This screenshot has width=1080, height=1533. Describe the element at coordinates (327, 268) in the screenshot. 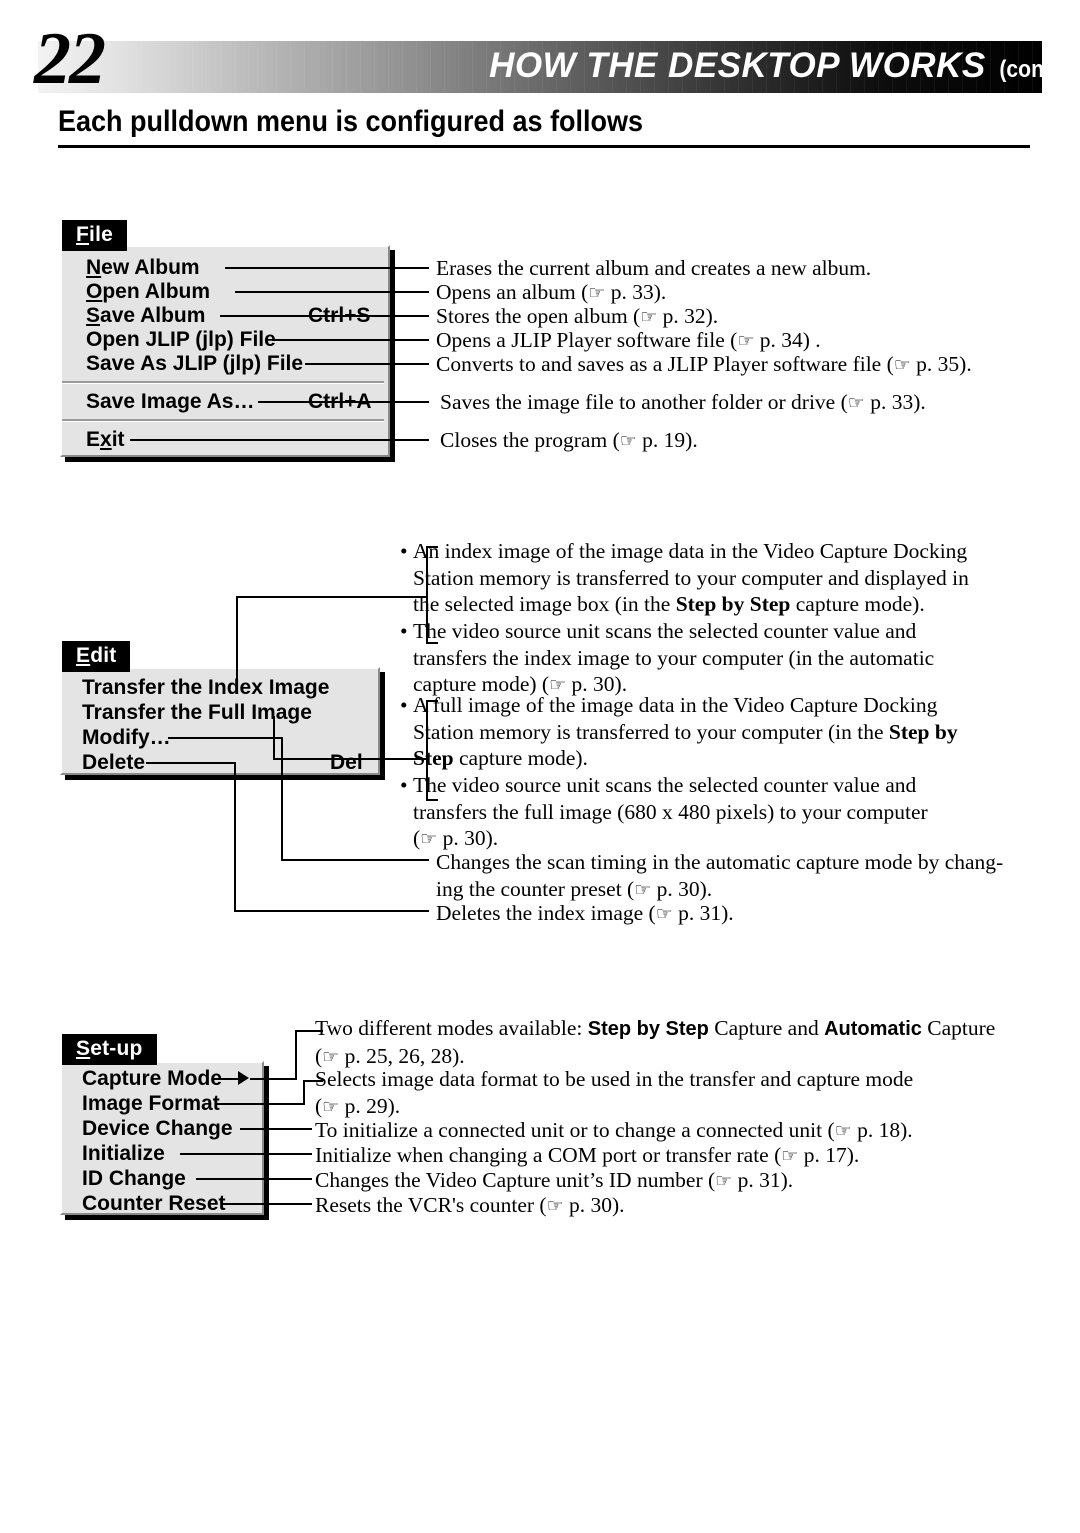

I see `leader-line-new-album` at that location.